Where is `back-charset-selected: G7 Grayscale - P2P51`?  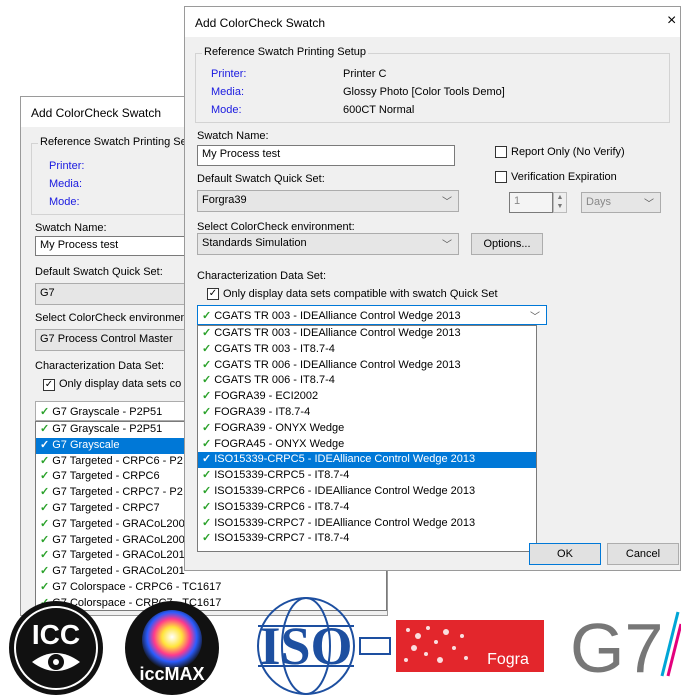 back-charset-selected: G7 Grayscale - P2P51 is located at coordinates (107, 412).